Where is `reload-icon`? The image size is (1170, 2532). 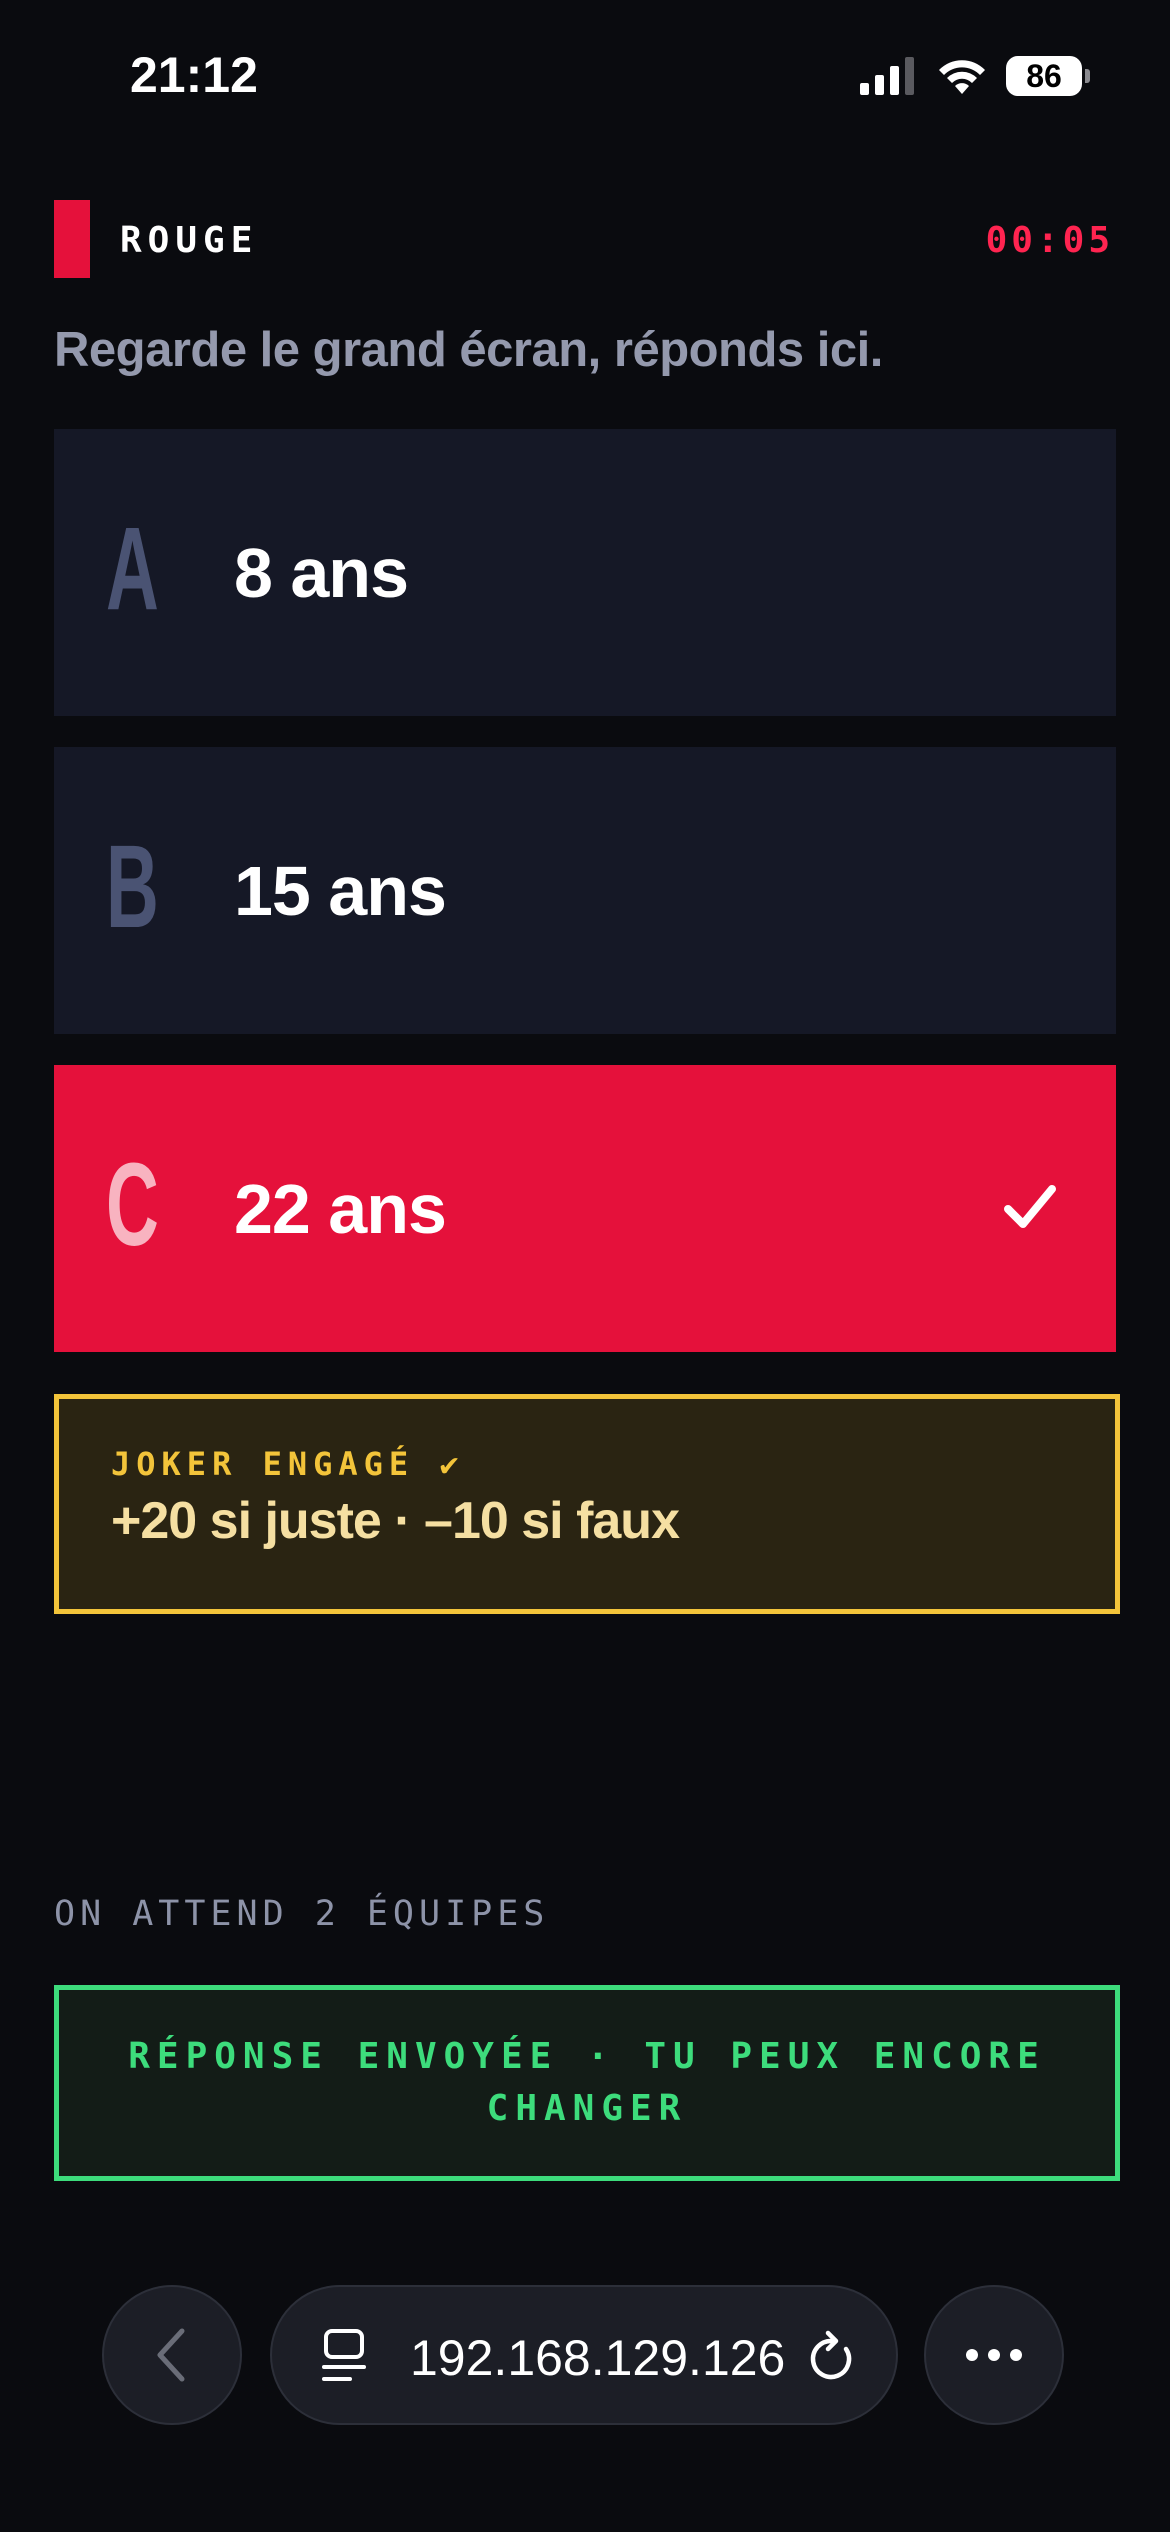
reload-icon is located at coordinates (832, 2357).